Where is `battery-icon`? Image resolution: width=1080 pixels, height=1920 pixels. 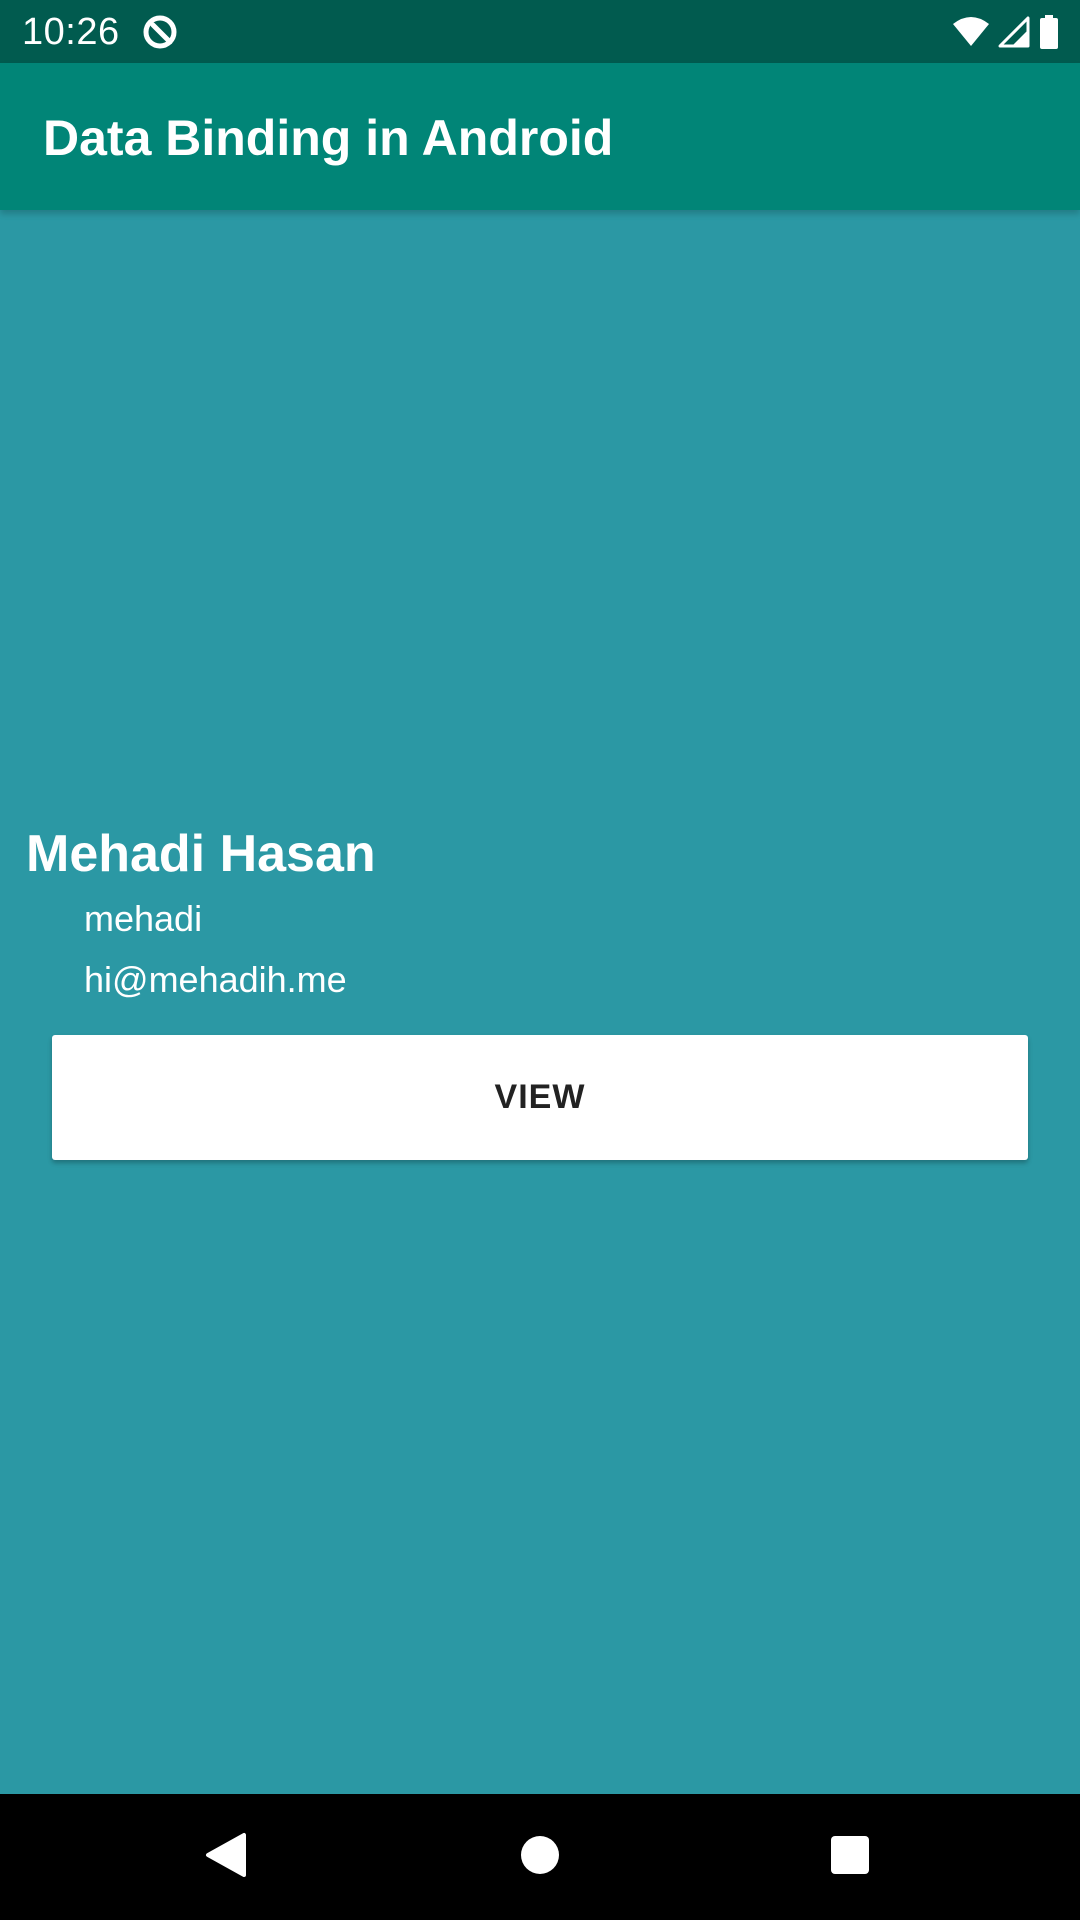 battery-icon is located at coordinates (1049, 32).